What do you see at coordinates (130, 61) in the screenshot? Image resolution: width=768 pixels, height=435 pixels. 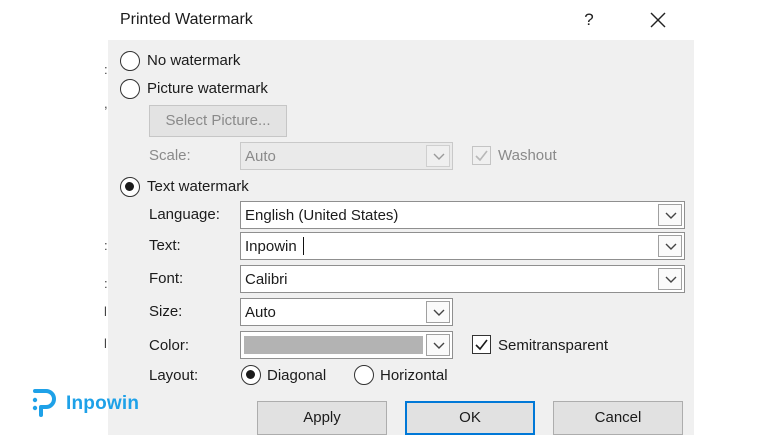 I see `no-watermark-radio` at bounding box center [130, 61].